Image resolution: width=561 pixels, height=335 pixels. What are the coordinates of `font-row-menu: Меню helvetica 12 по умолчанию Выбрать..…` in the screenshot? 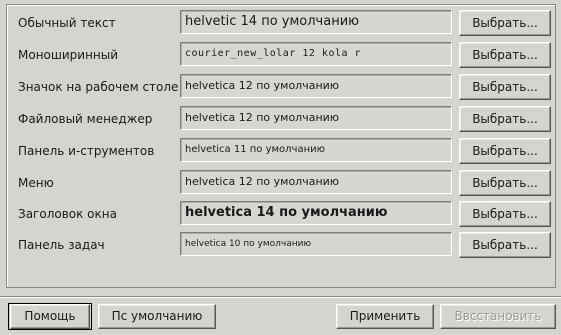 It's located at (281, 183).